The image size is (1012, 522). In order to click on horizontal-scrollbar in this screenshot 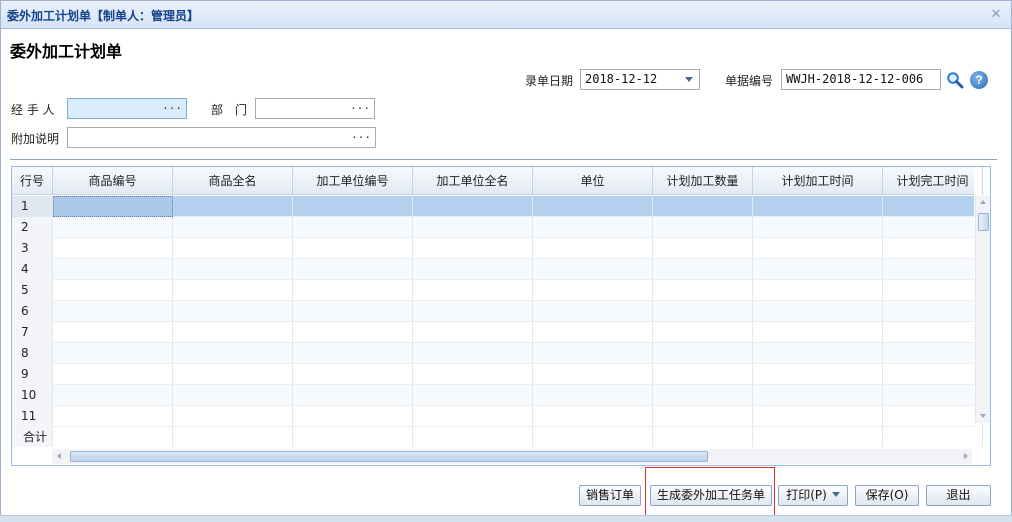, I will do `click(512, 456)`.